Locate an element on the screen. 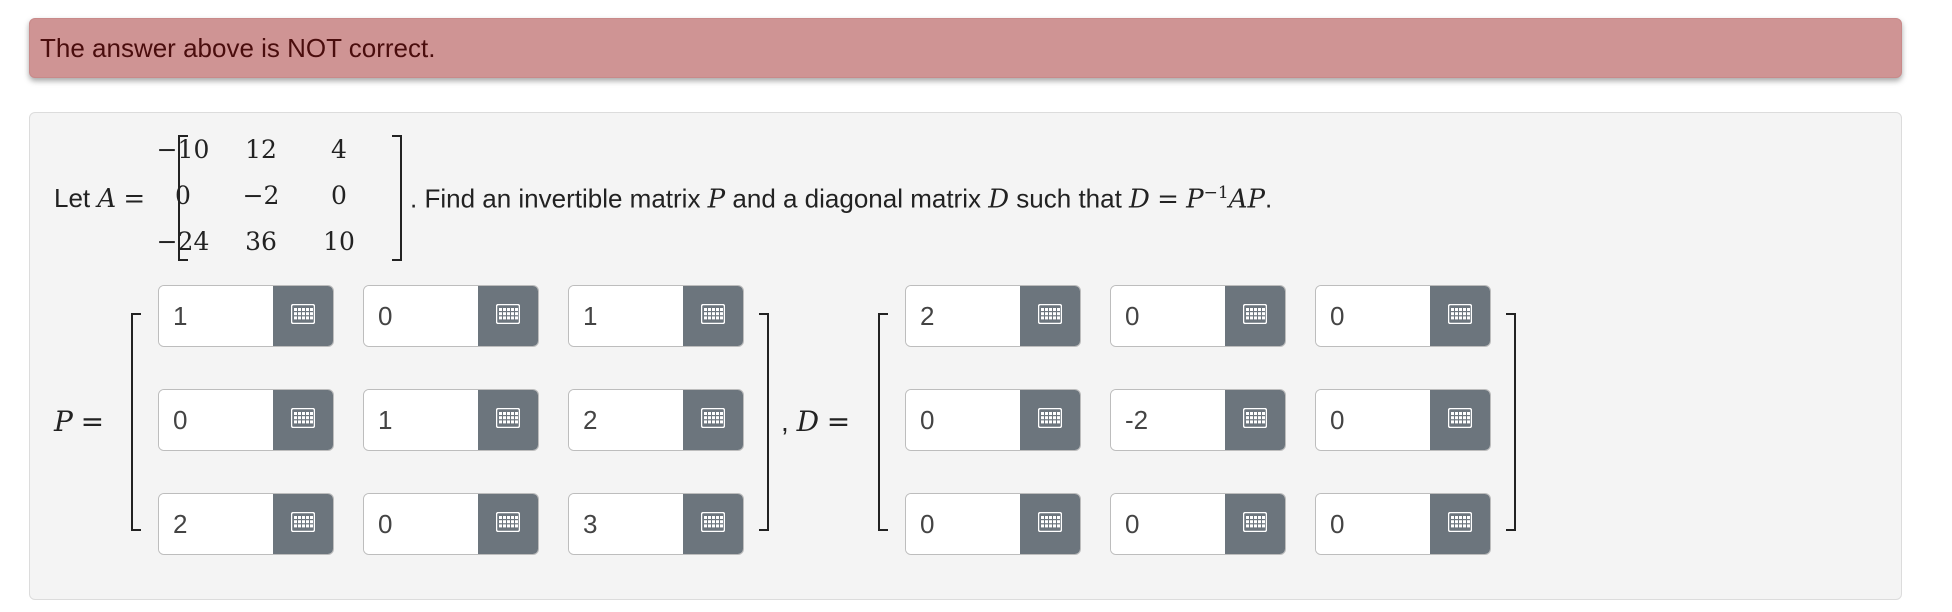 Image resolution: width=1952 pixels, height=612 pixels. p-matrix-entry-r1c3 is located at coordinates (656, 316).